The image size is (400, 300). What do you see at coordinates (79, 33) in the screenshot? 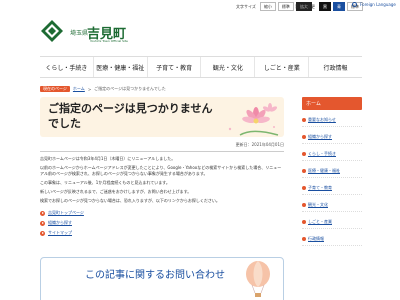
I see `prefecture-label: 埼玉県` at bounding box center [79, 33].